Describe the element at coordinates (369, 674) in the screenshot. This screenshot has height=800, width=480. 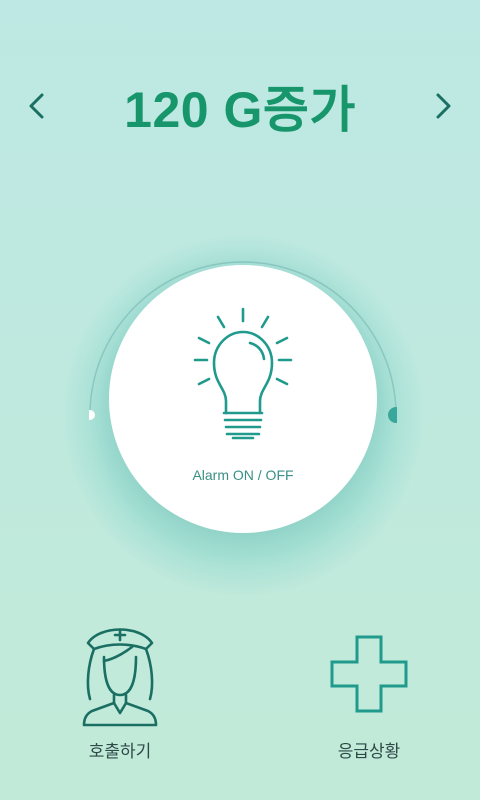
I see `medical-cross-icon` at that location.